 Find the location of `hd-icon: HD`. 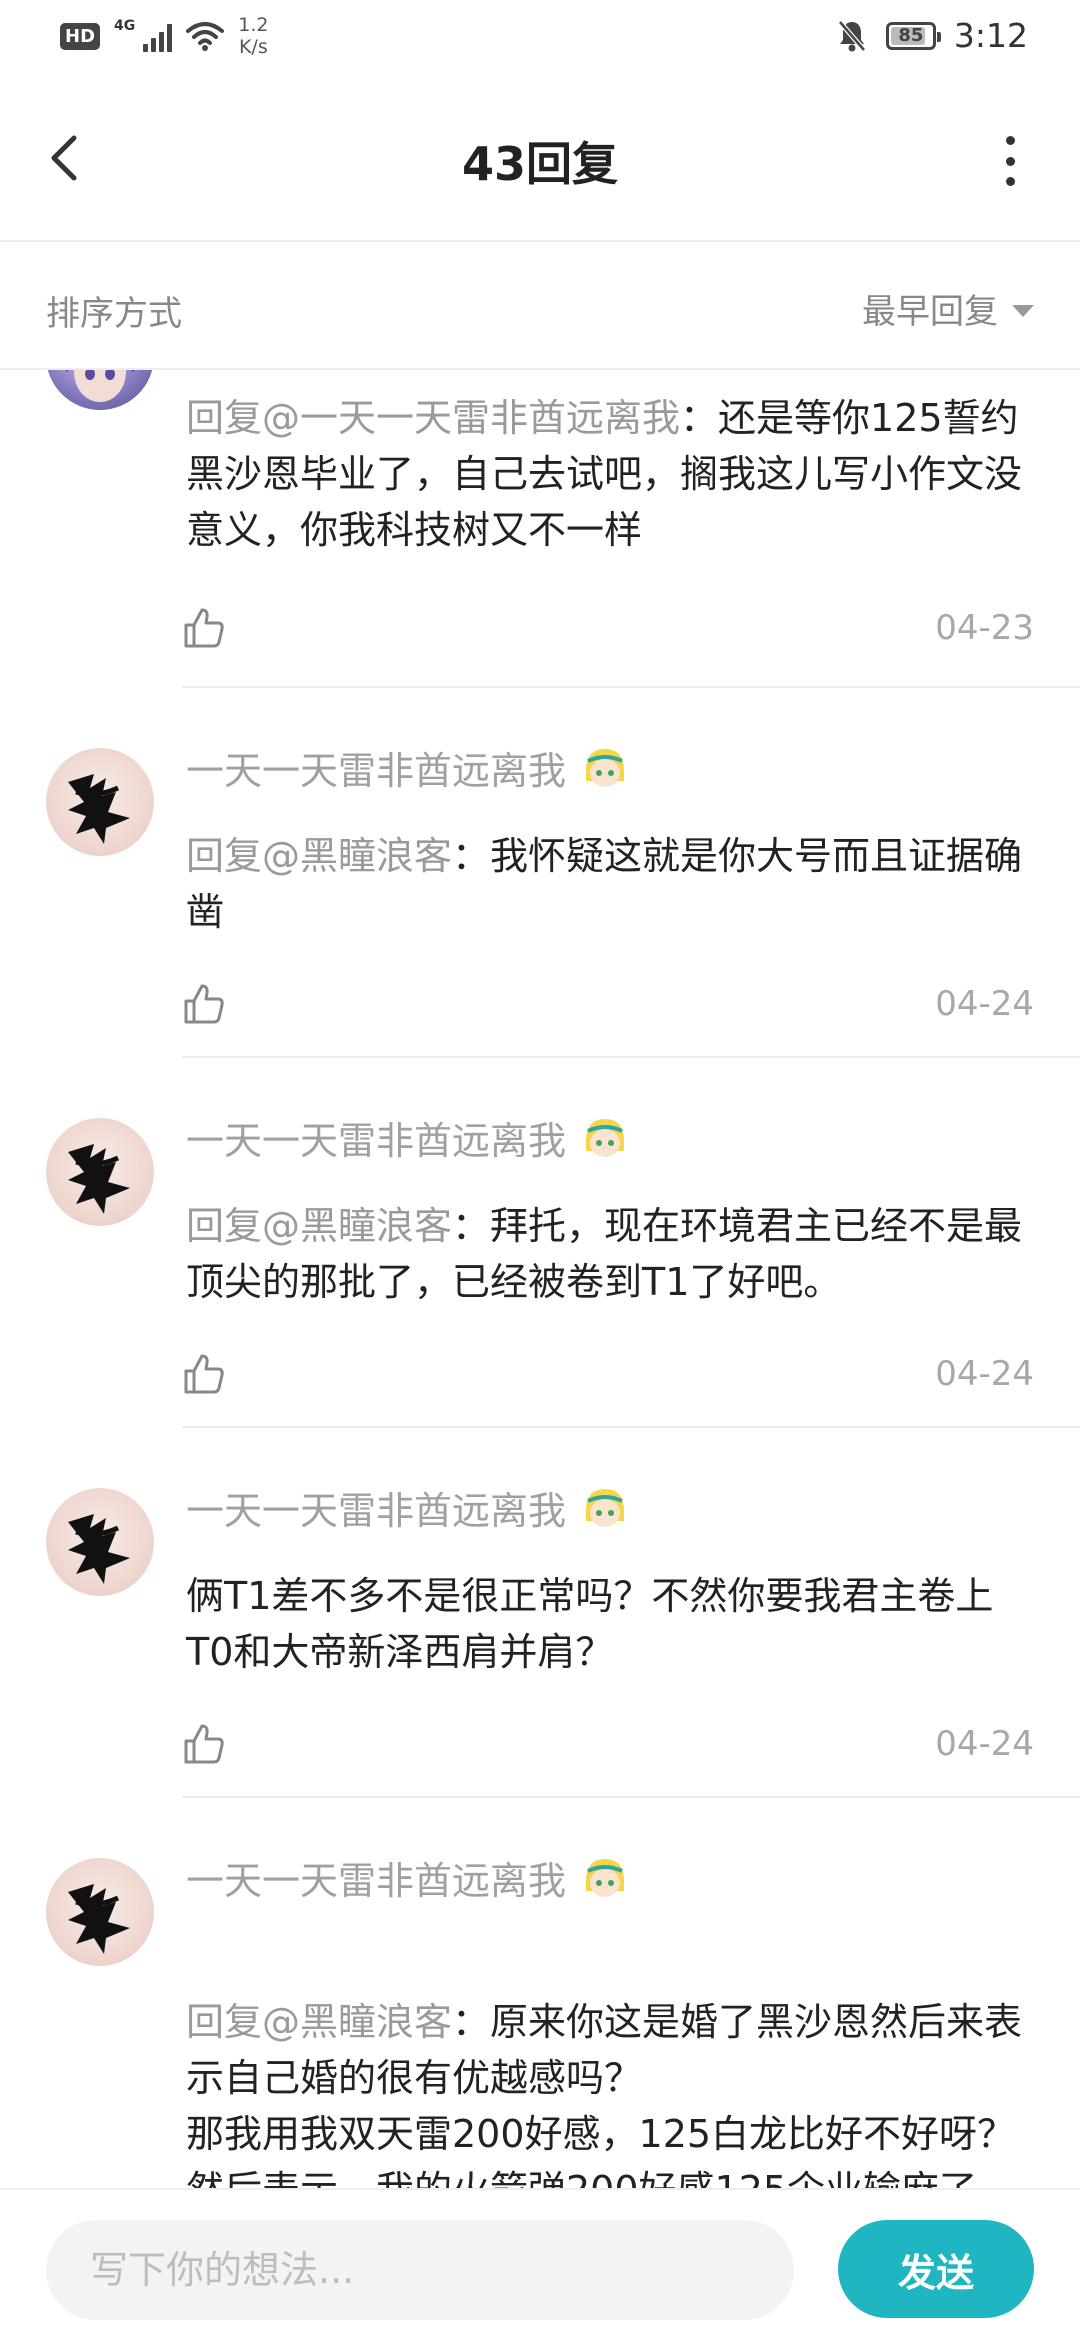

hd-icon: HD is located at coordinates (80, 36).